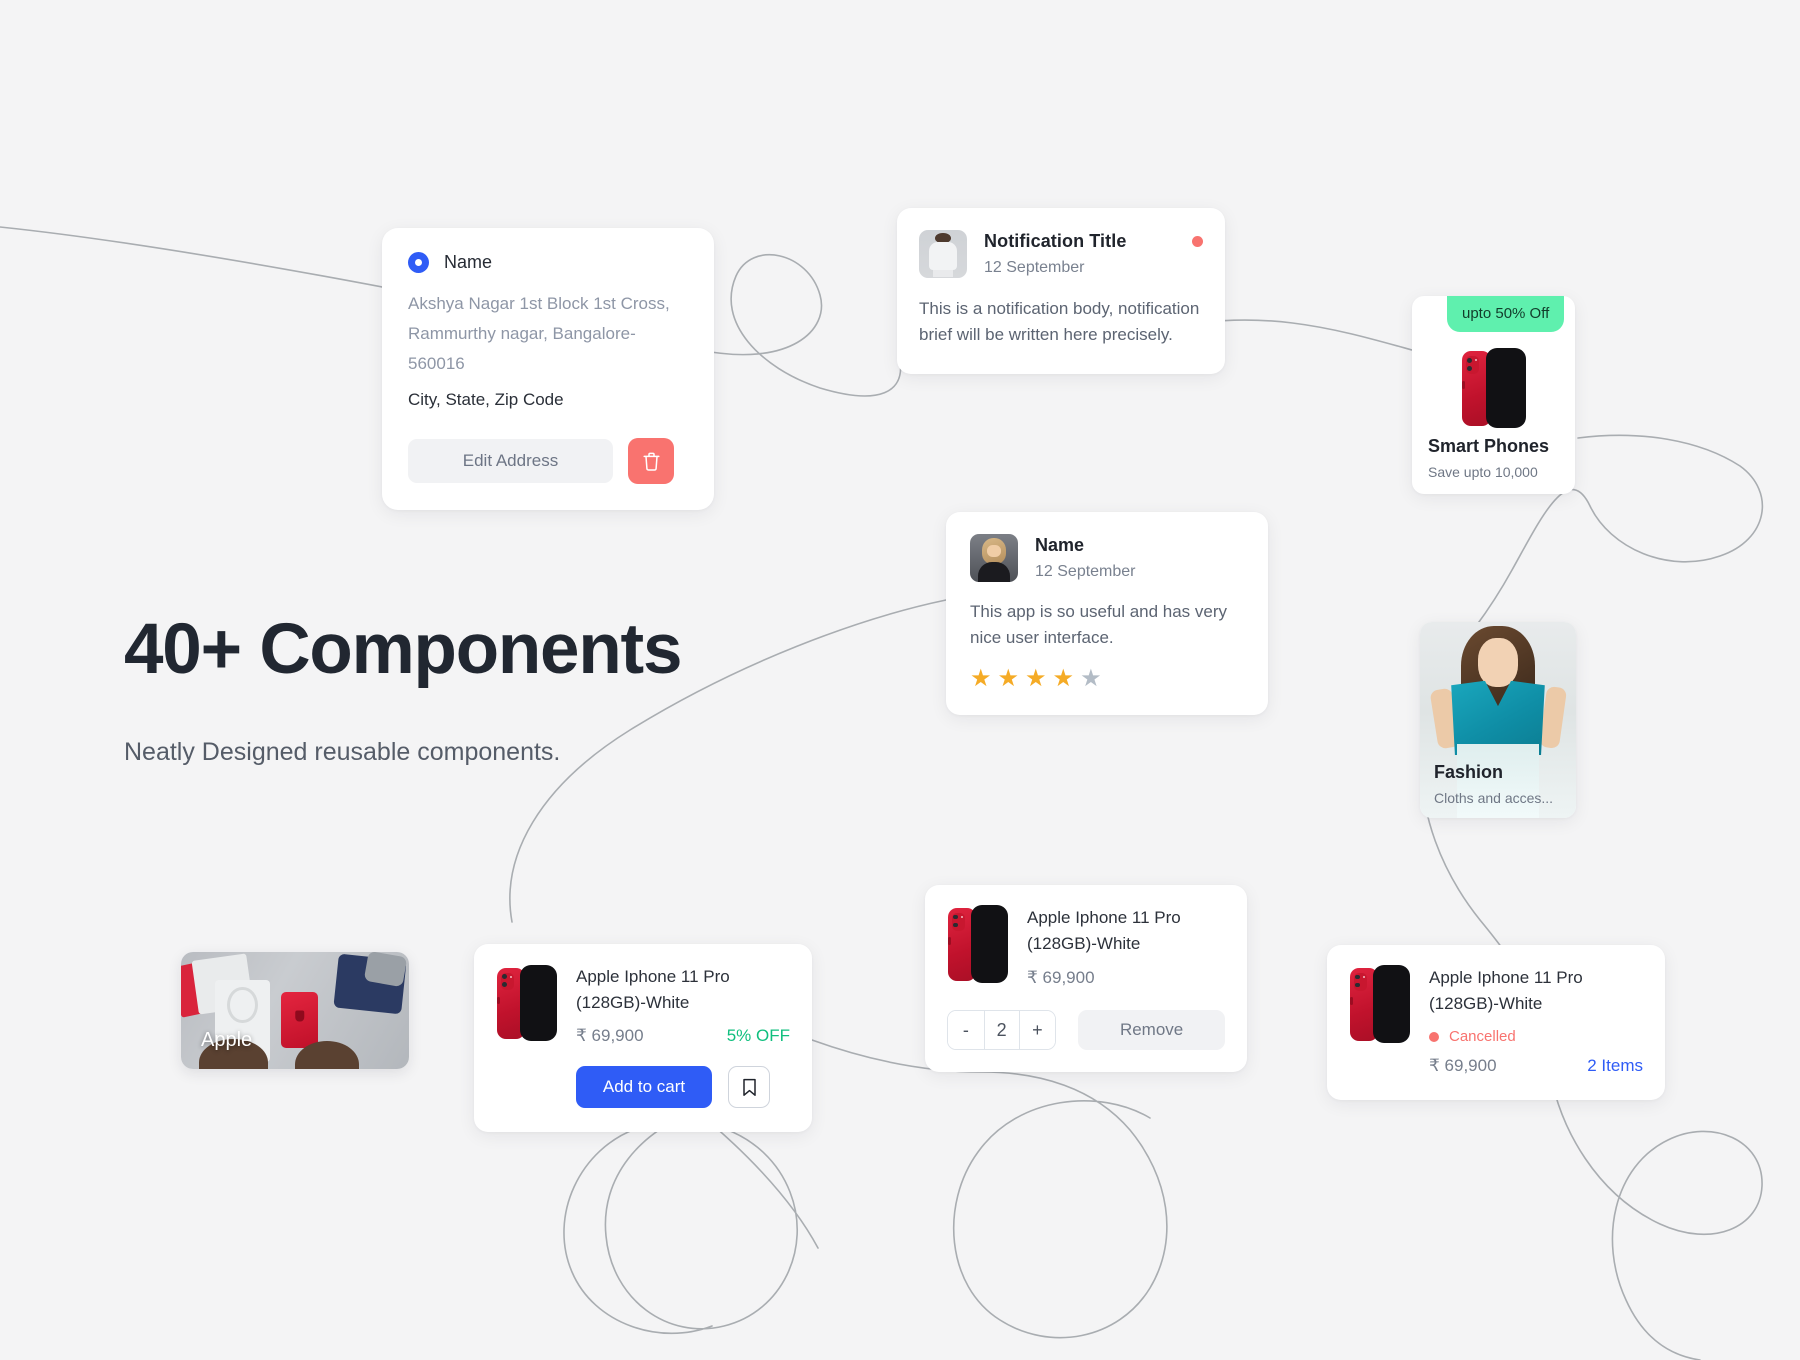  Describe the element at coordinates (1469, 772) in the screenshot. I see `category-title: Fashion` at that location.